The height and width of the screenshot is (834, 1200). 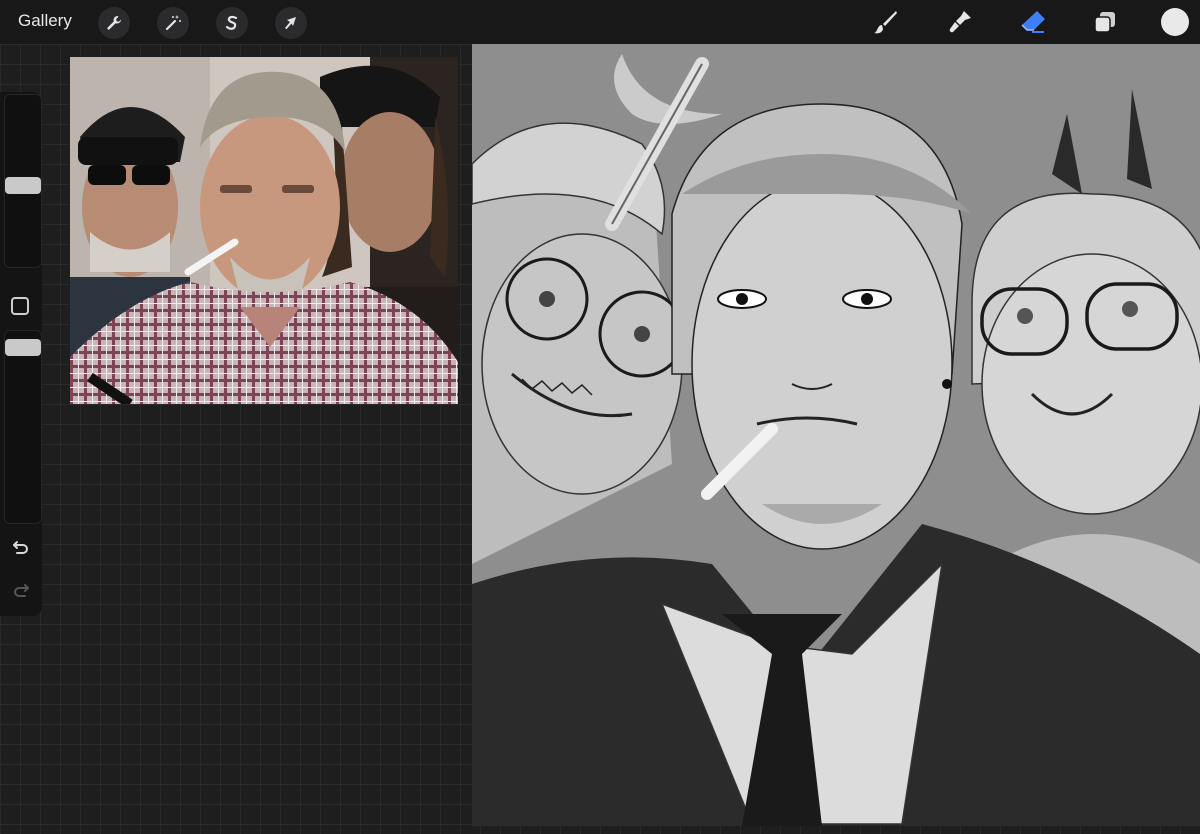 What do you see at coordinates (960, 22) in the screenshot?
I see `smudge-icon` at bounding box center [960, 22].